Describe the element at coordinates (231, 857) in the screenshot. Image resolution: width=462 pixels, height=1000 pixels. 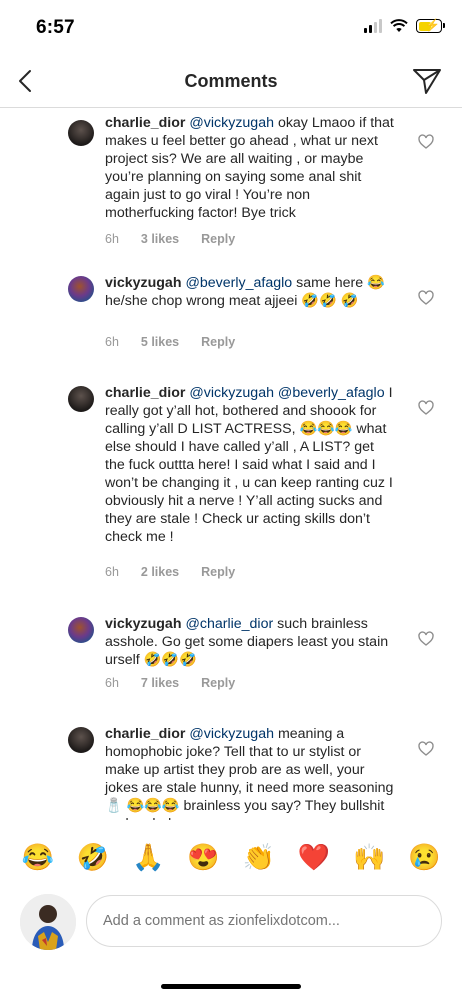
I see `emoji-quick-bar: 😂 🤣 🙏 😍 👏 ❤️ 🙌 😢` at that location.